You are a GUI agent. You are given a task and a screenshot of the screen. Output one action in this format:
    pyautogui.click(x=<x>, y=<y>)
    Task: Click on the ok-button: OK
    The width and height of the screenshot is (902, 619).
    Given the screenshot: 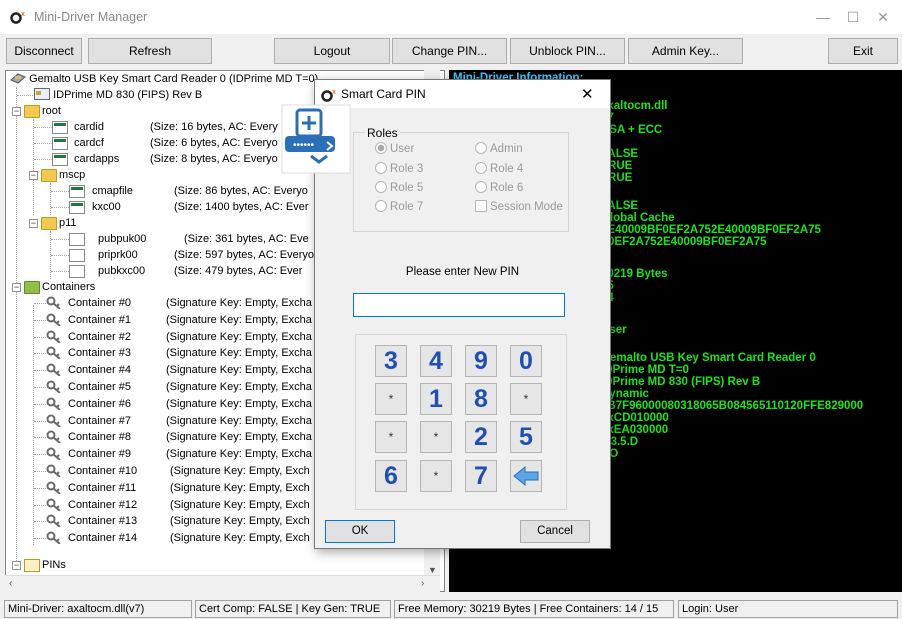 What is the action you would take?
    pyautogui.click(x=360, y=531)
    